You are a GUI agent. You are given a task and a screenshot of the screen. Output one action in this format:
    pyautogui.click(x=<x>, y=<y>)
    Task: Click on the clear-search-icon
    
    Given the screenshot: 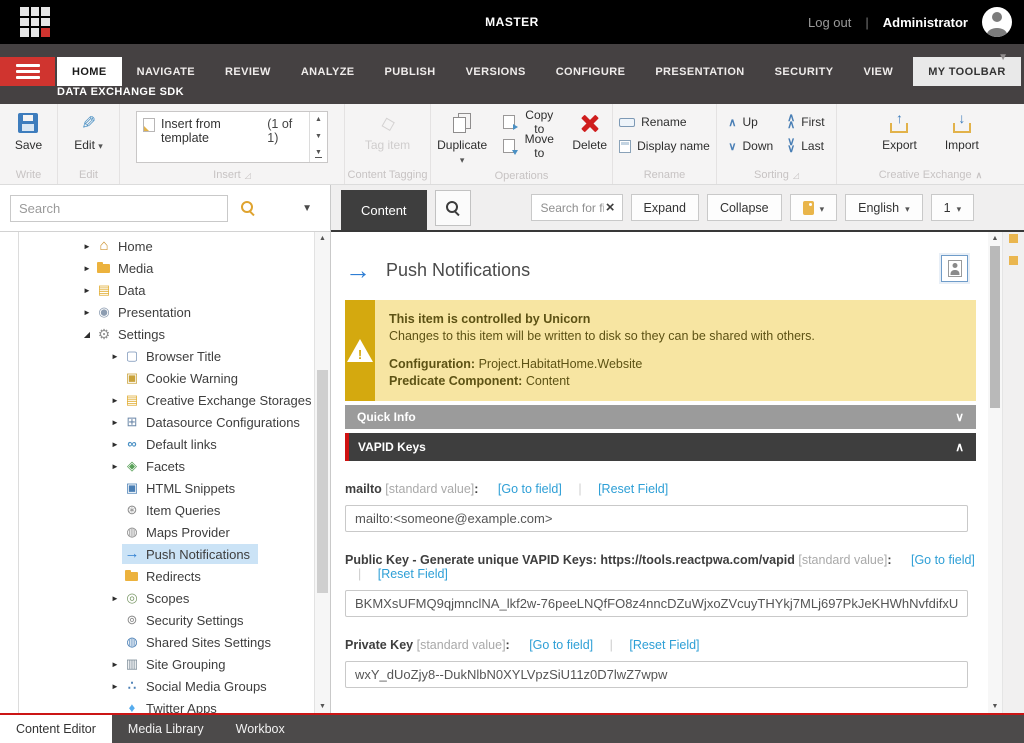 What is the action you would take?
    pyautogui.click(x=610, y=207)
    